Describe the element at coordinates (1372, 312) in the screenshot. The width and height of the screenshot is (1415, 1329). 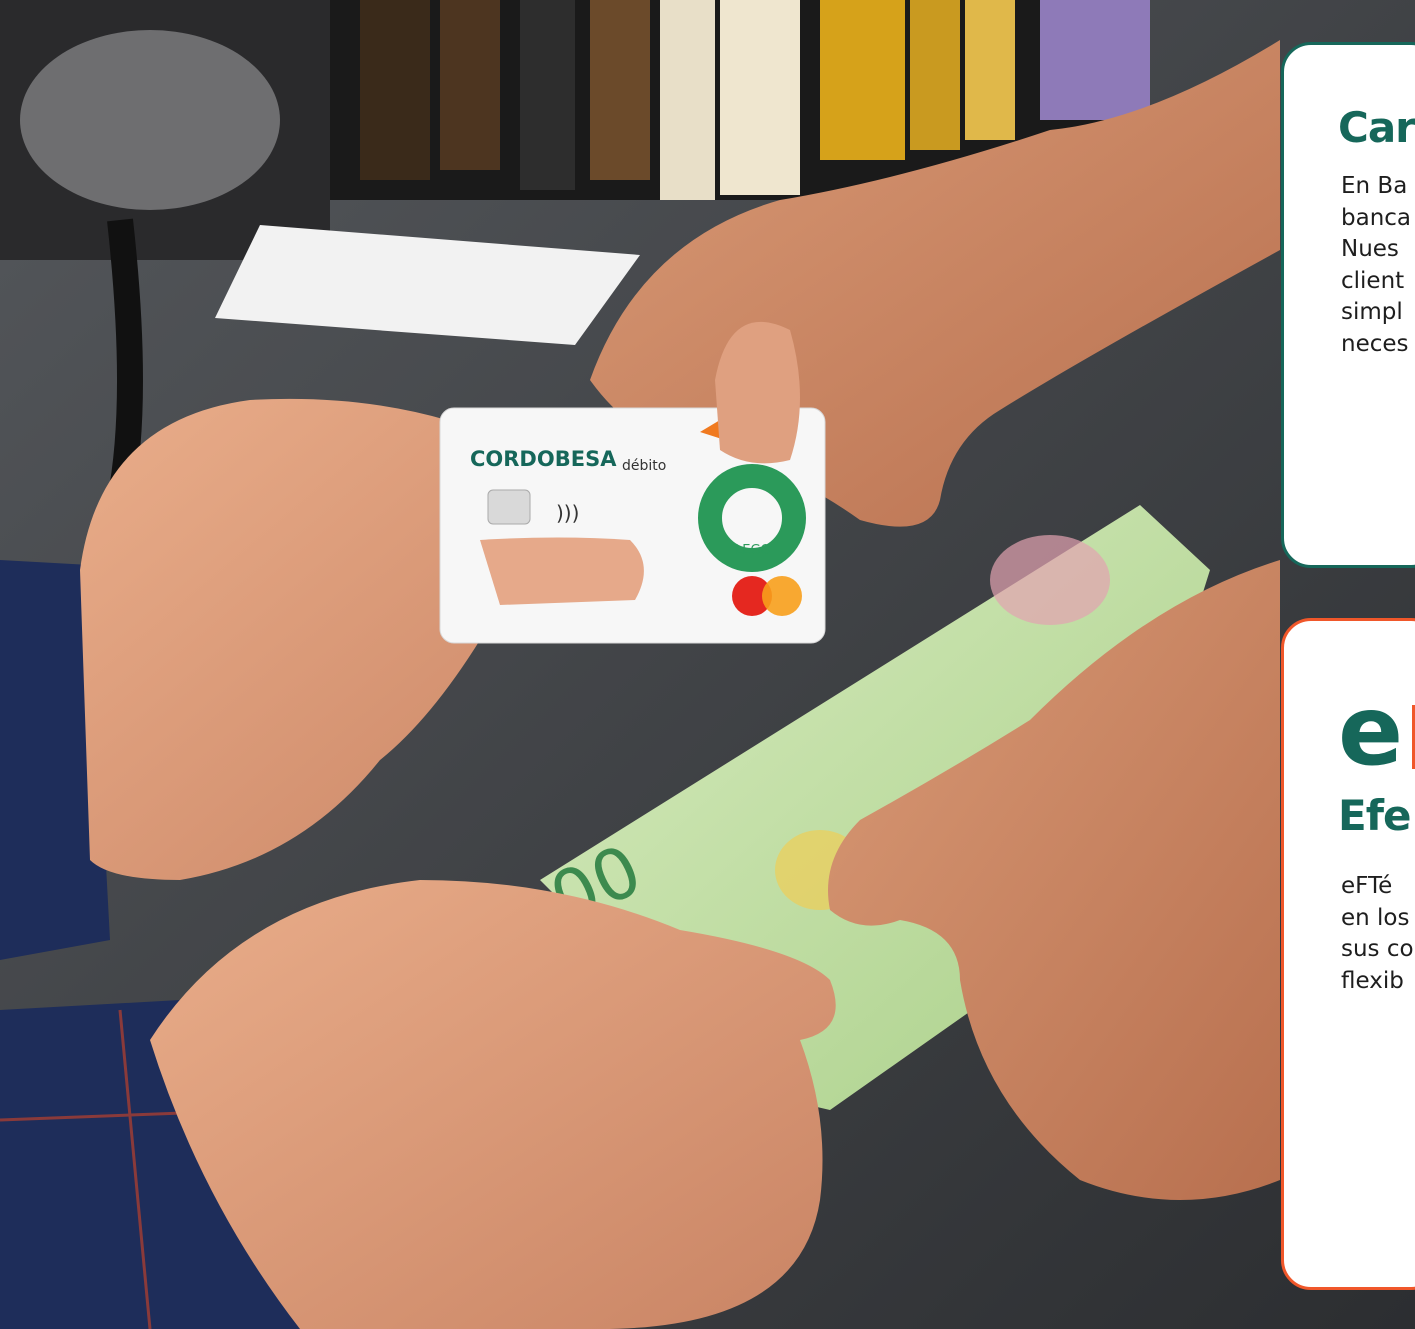
I see `card-panel-line: simpl` at that location.